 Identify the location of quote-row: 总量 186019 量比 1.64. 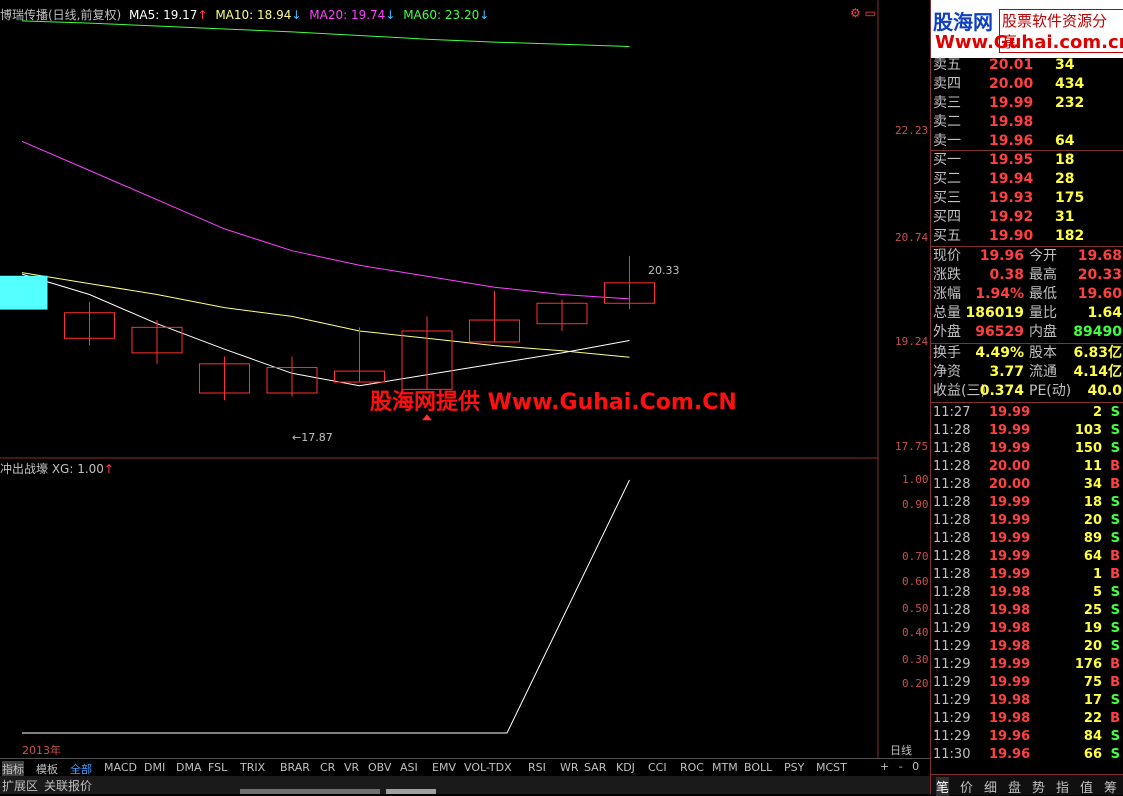
(1027, 313).